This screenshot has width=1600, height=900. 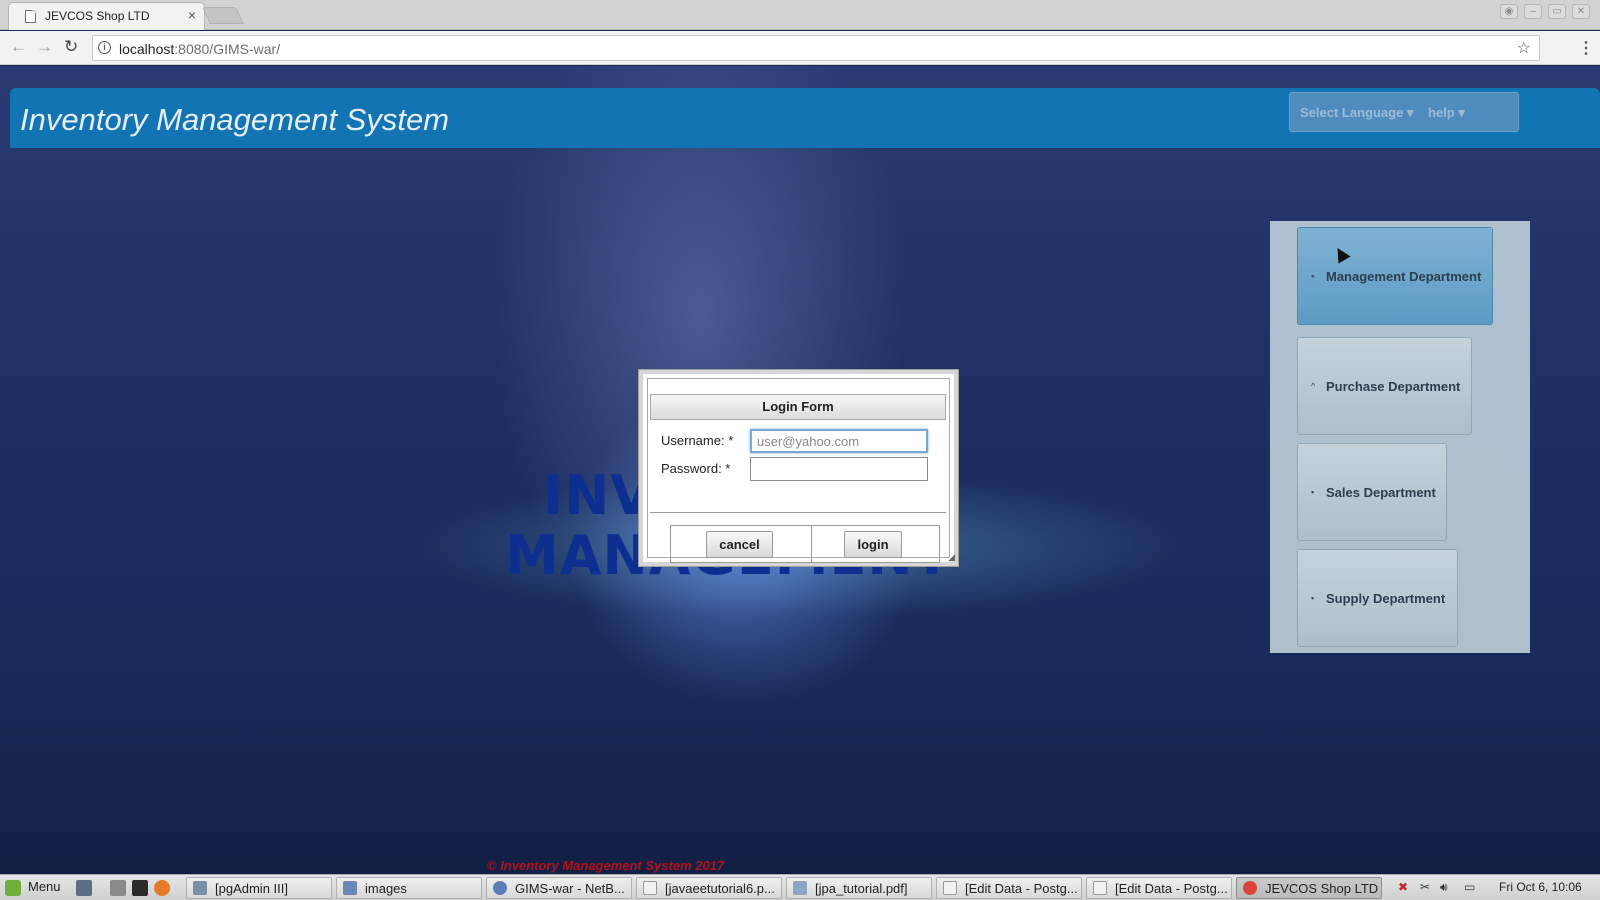 I want to click on update-shield-icon: ✖, so click(x=1403, y=887).